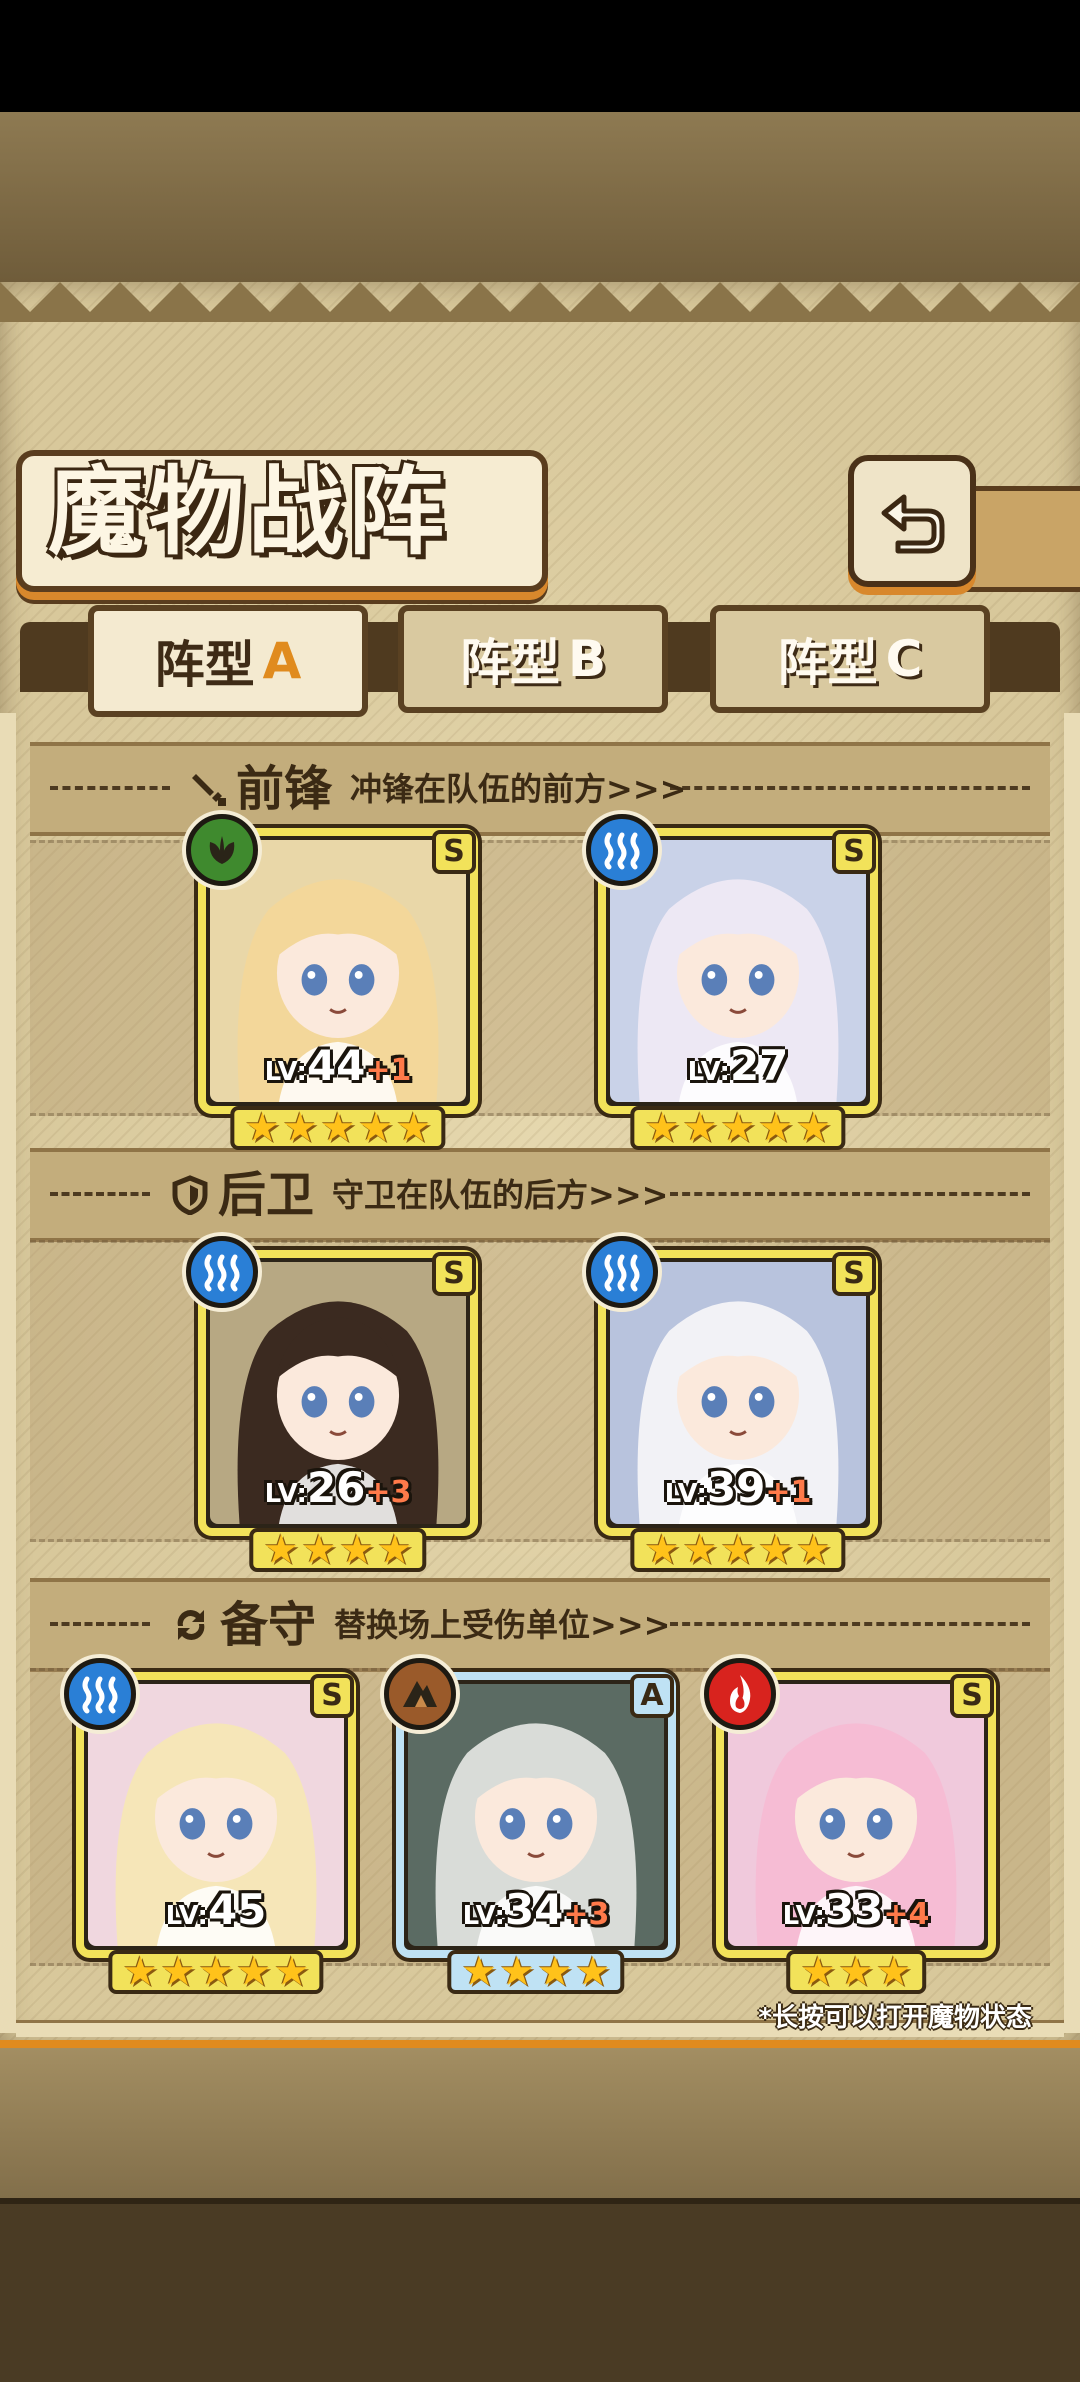 This screenshot has width=1080, height=2382. I want to click on tab-formation-c: 阵型 C, so click(850, 659).